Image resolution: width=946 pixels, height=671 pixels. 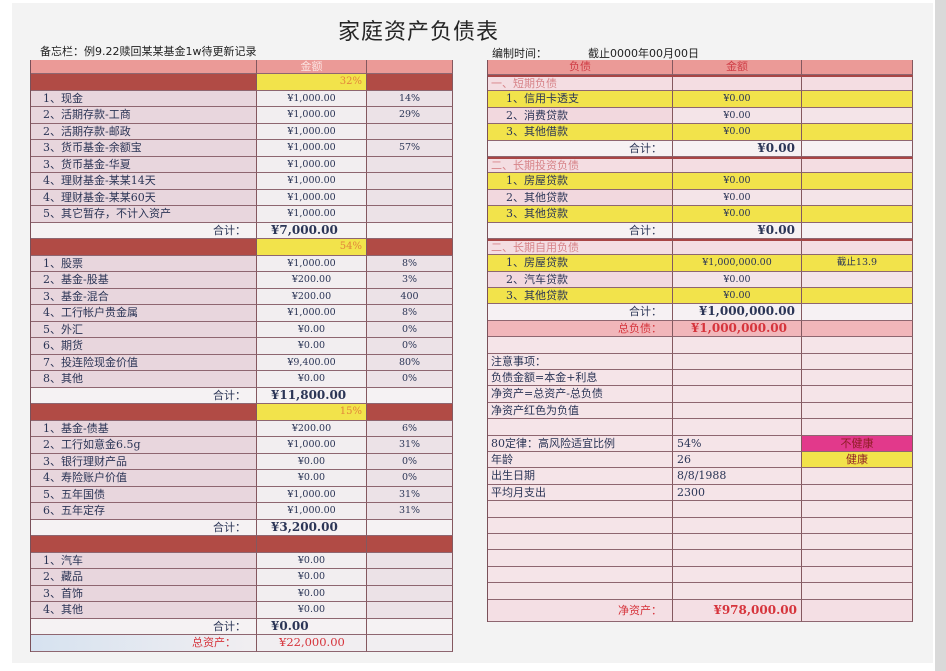 What do you see at coordinates (700, 148) in the screenshot?
I see `liability-group-total-row: 合计： ¥0.00` at bounding box center [700, 148].